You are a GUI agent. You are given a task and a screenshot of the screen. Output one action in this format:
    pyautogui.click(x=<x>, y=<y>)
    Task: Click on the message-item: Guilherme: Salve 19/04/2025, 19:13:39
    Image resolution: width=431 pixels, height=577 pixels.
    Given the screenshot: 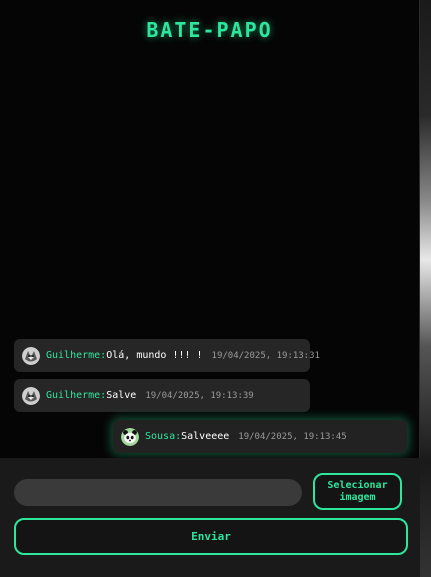 What is the action you would take?
    pyautogui.click(x=162, y=395)
    